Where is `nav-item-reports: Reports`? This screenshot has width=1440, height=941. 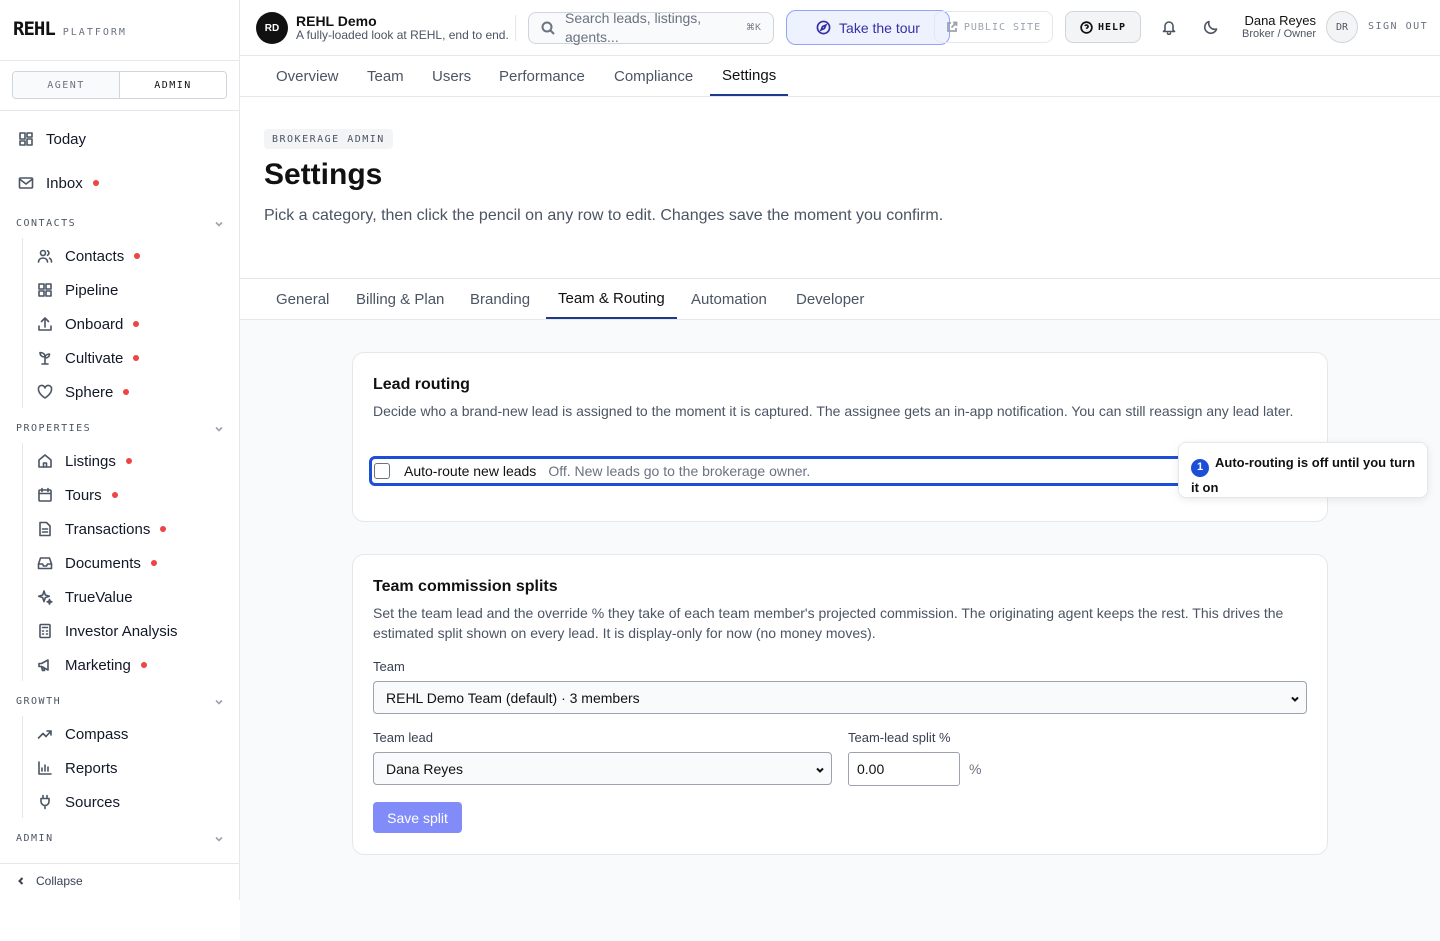 nav-item-reports: Reports is located at coordinates (77, 768).